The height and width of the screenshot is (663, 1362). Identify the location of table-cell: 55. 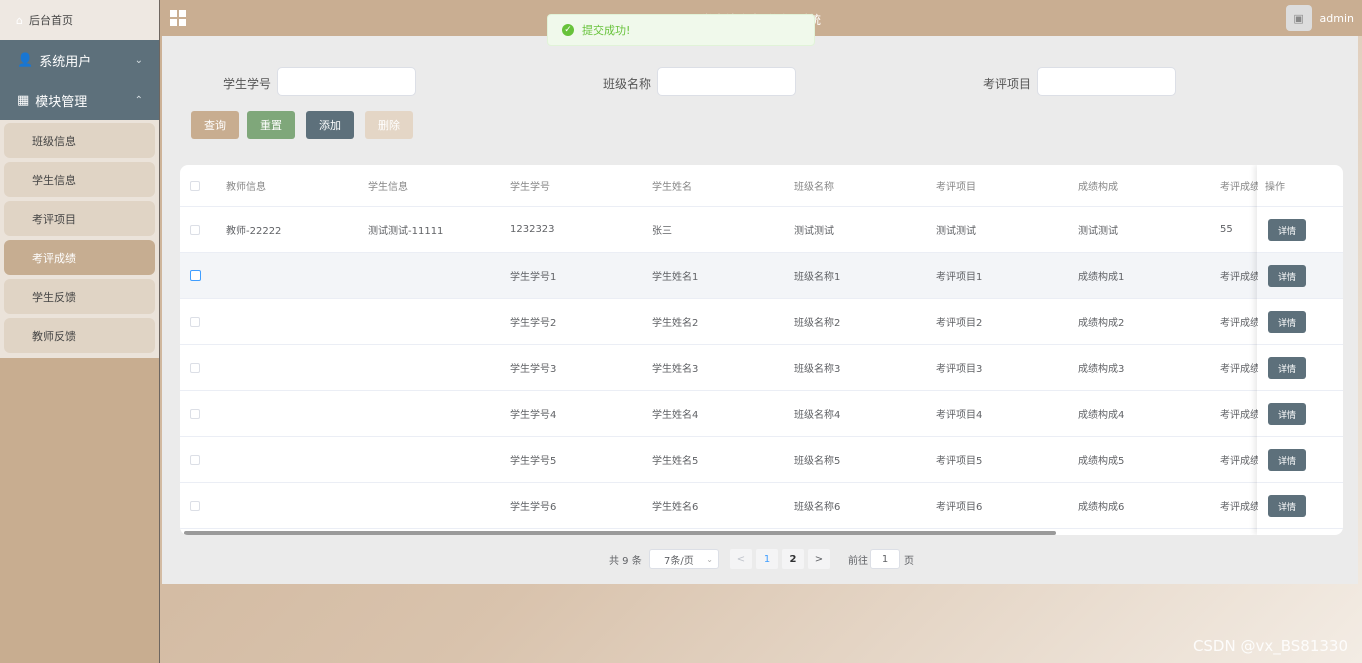
(1226, 229).